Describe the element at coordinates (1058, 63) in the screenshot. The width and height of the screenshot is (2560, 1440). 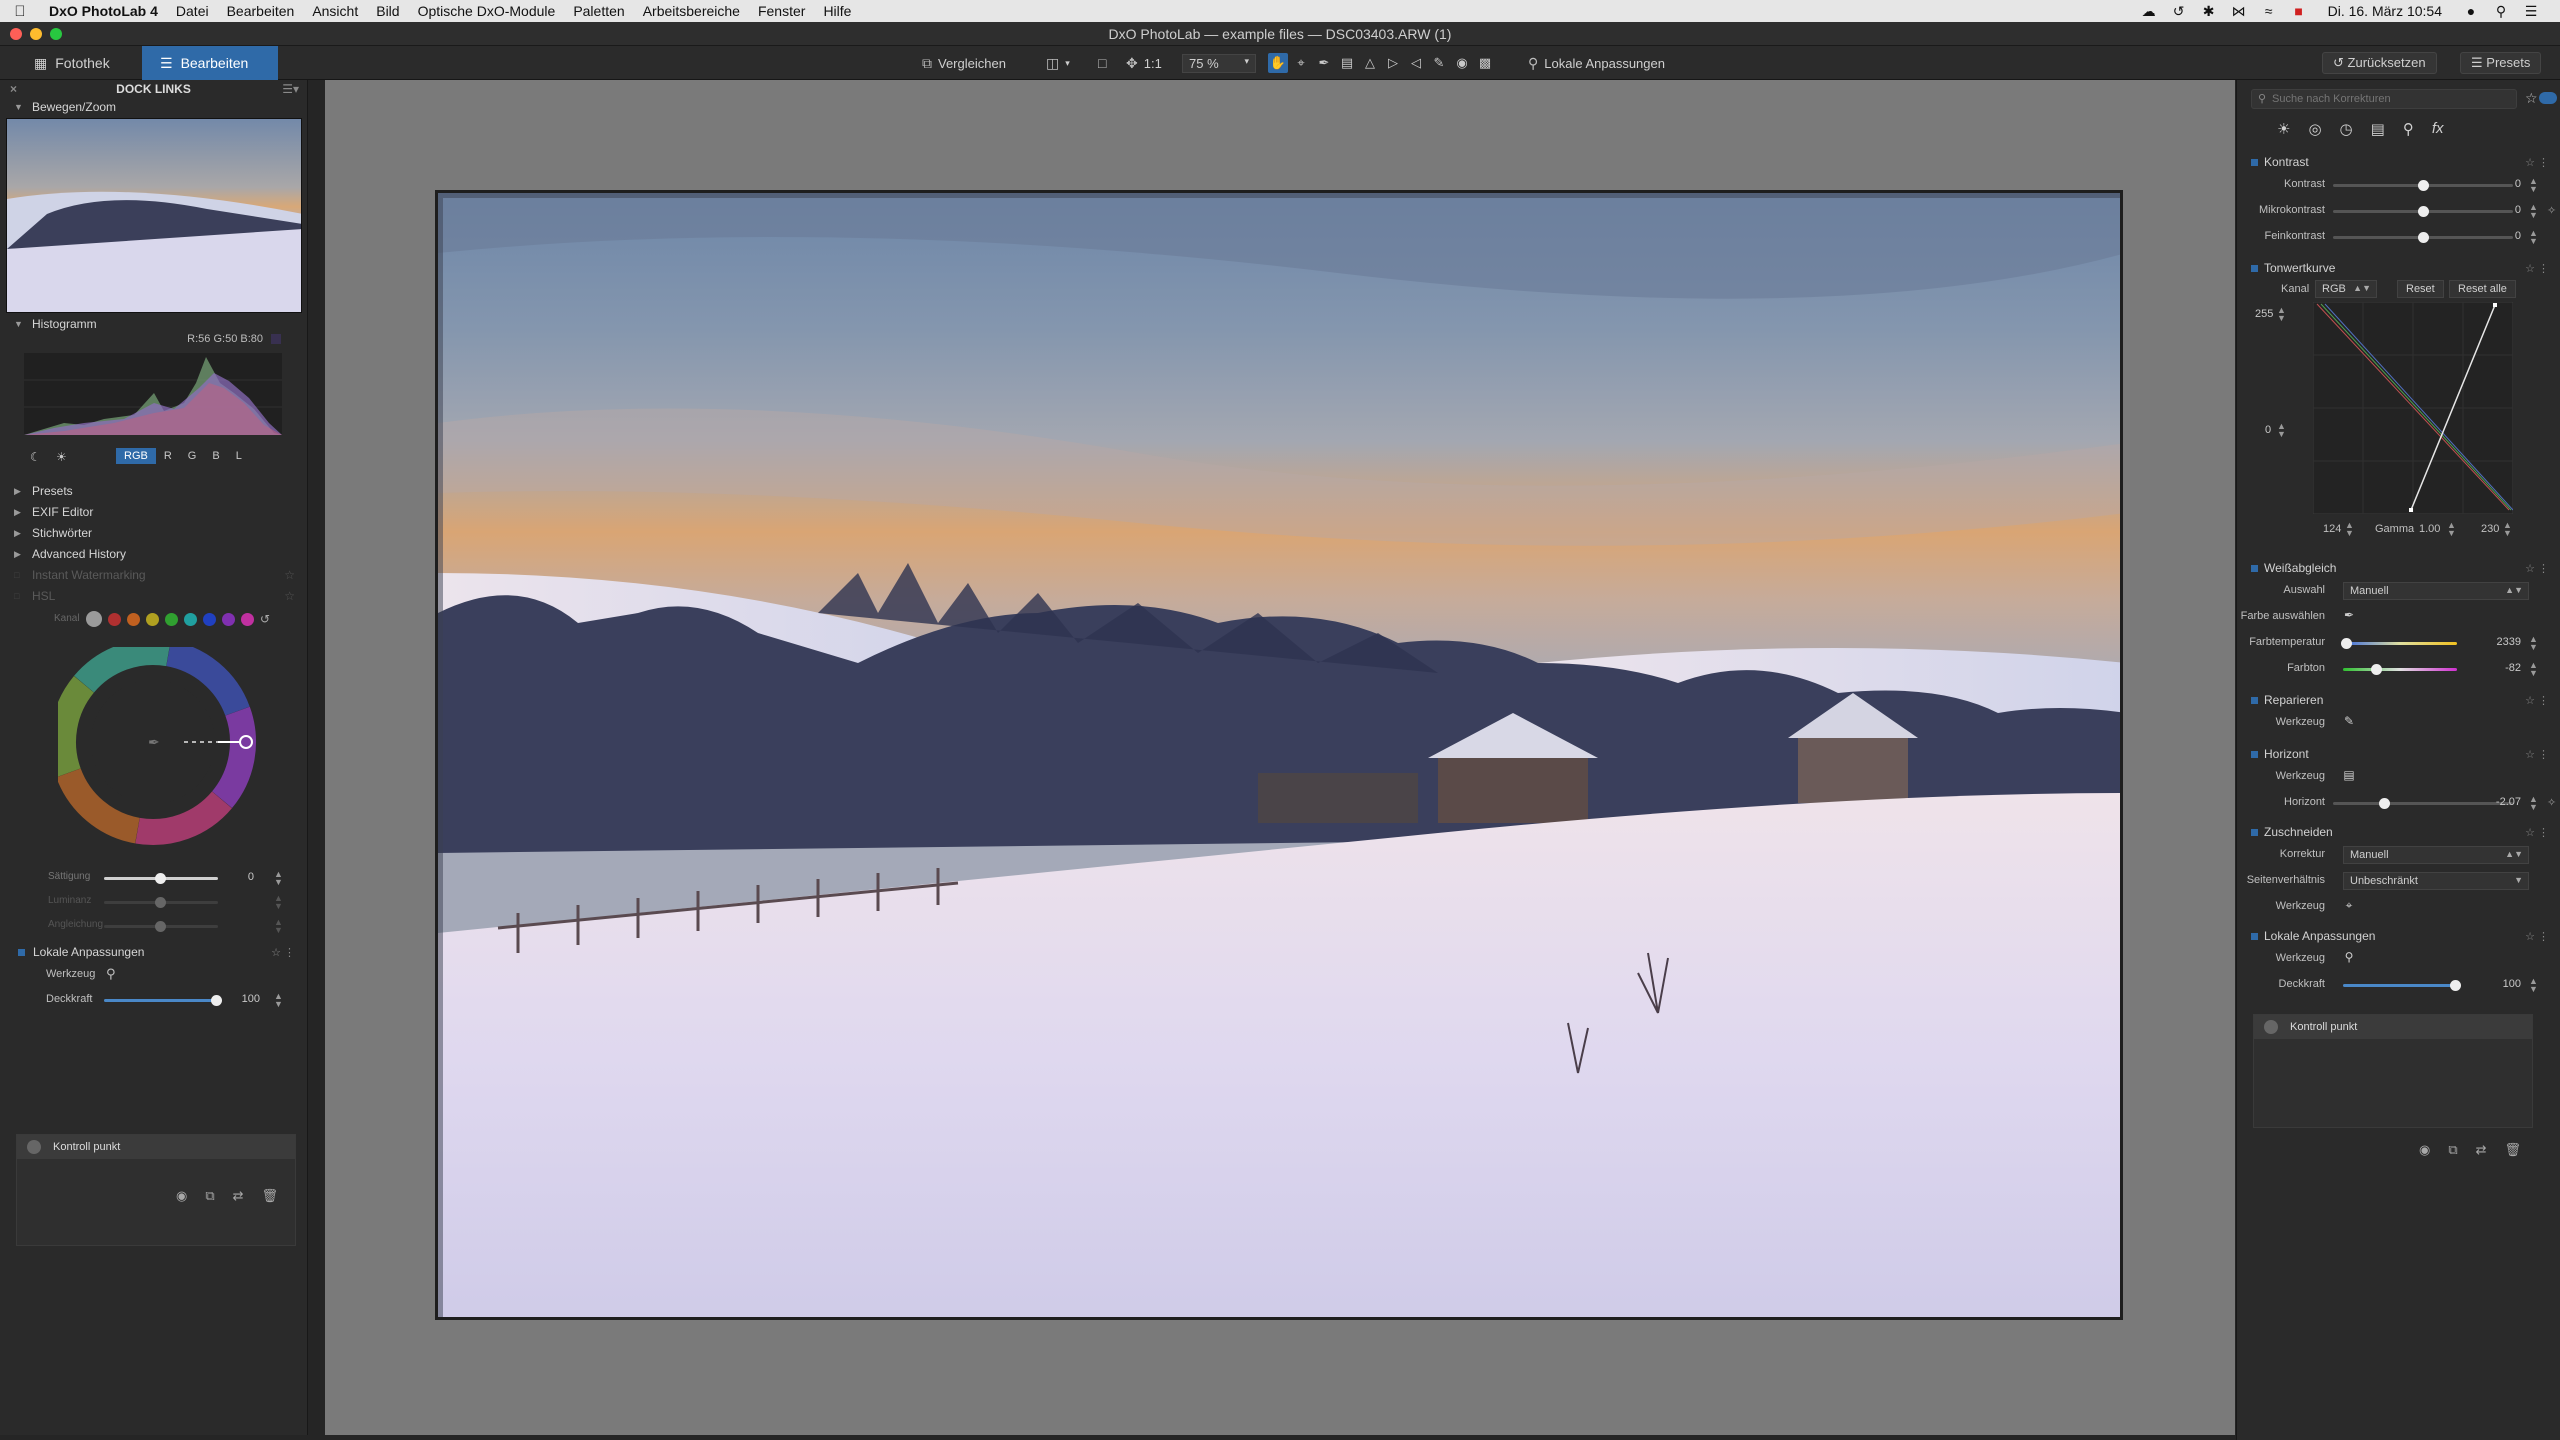
I see `split-view-button: ◫ ▾` at that location.